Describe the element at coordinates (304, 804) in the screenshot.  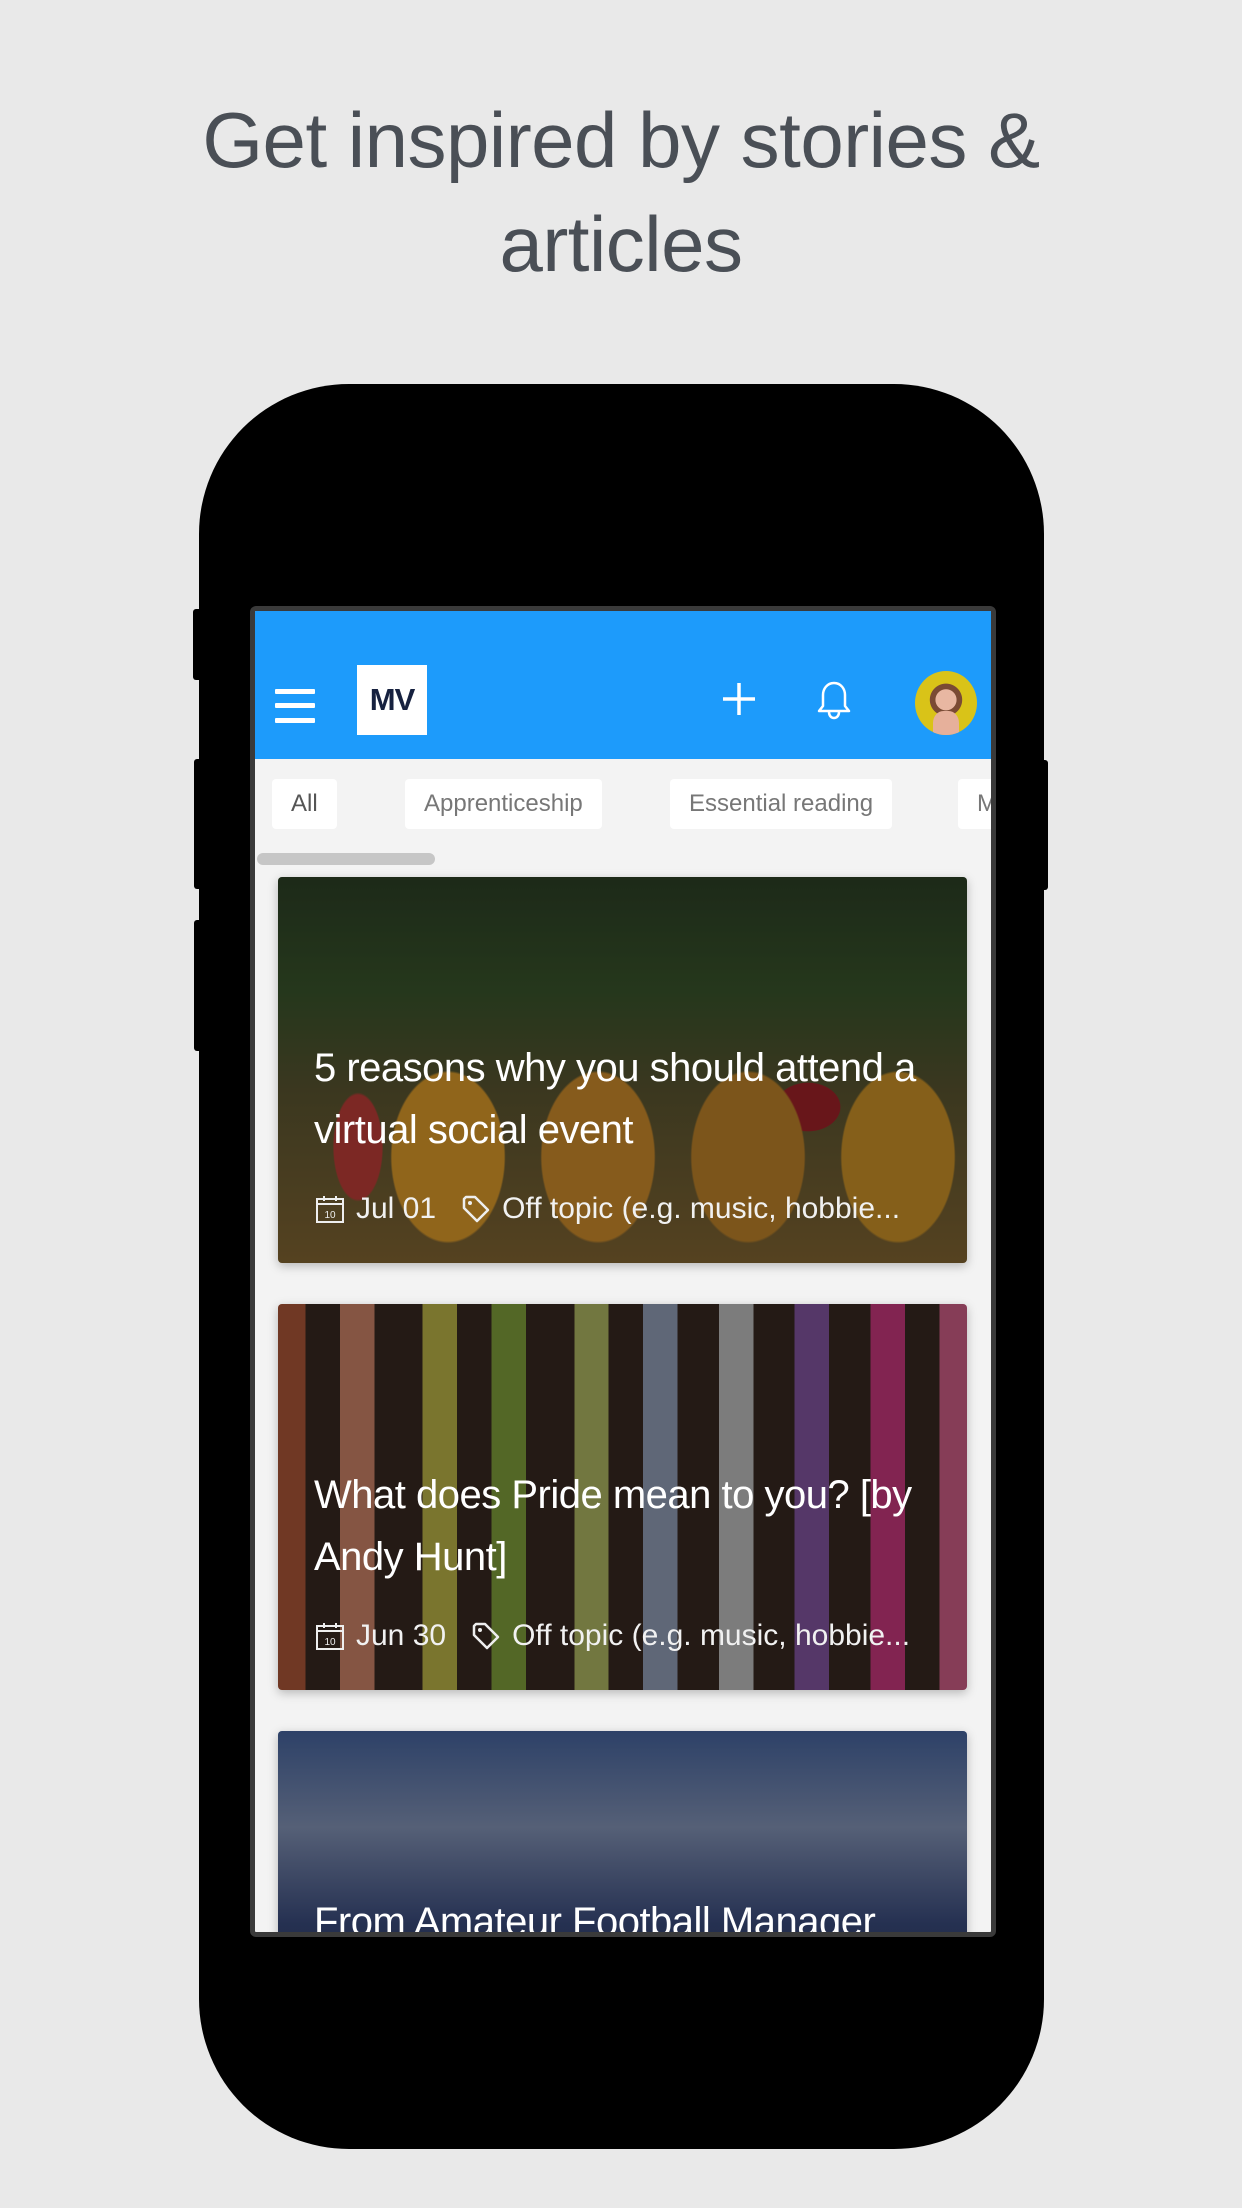
I see `filter-chip-all: All` at that location.